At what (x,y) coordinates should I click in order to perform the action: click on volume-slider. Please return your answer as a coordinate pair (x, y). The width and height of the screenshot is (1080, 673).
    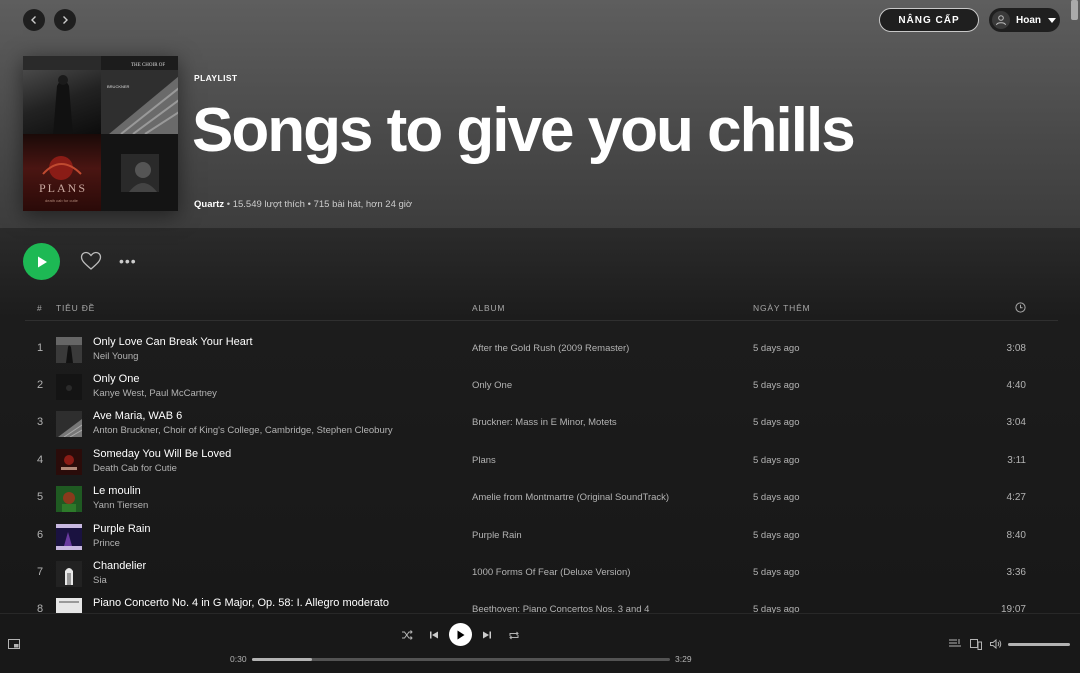
    Looking at the image, I should click on (1039, 644).